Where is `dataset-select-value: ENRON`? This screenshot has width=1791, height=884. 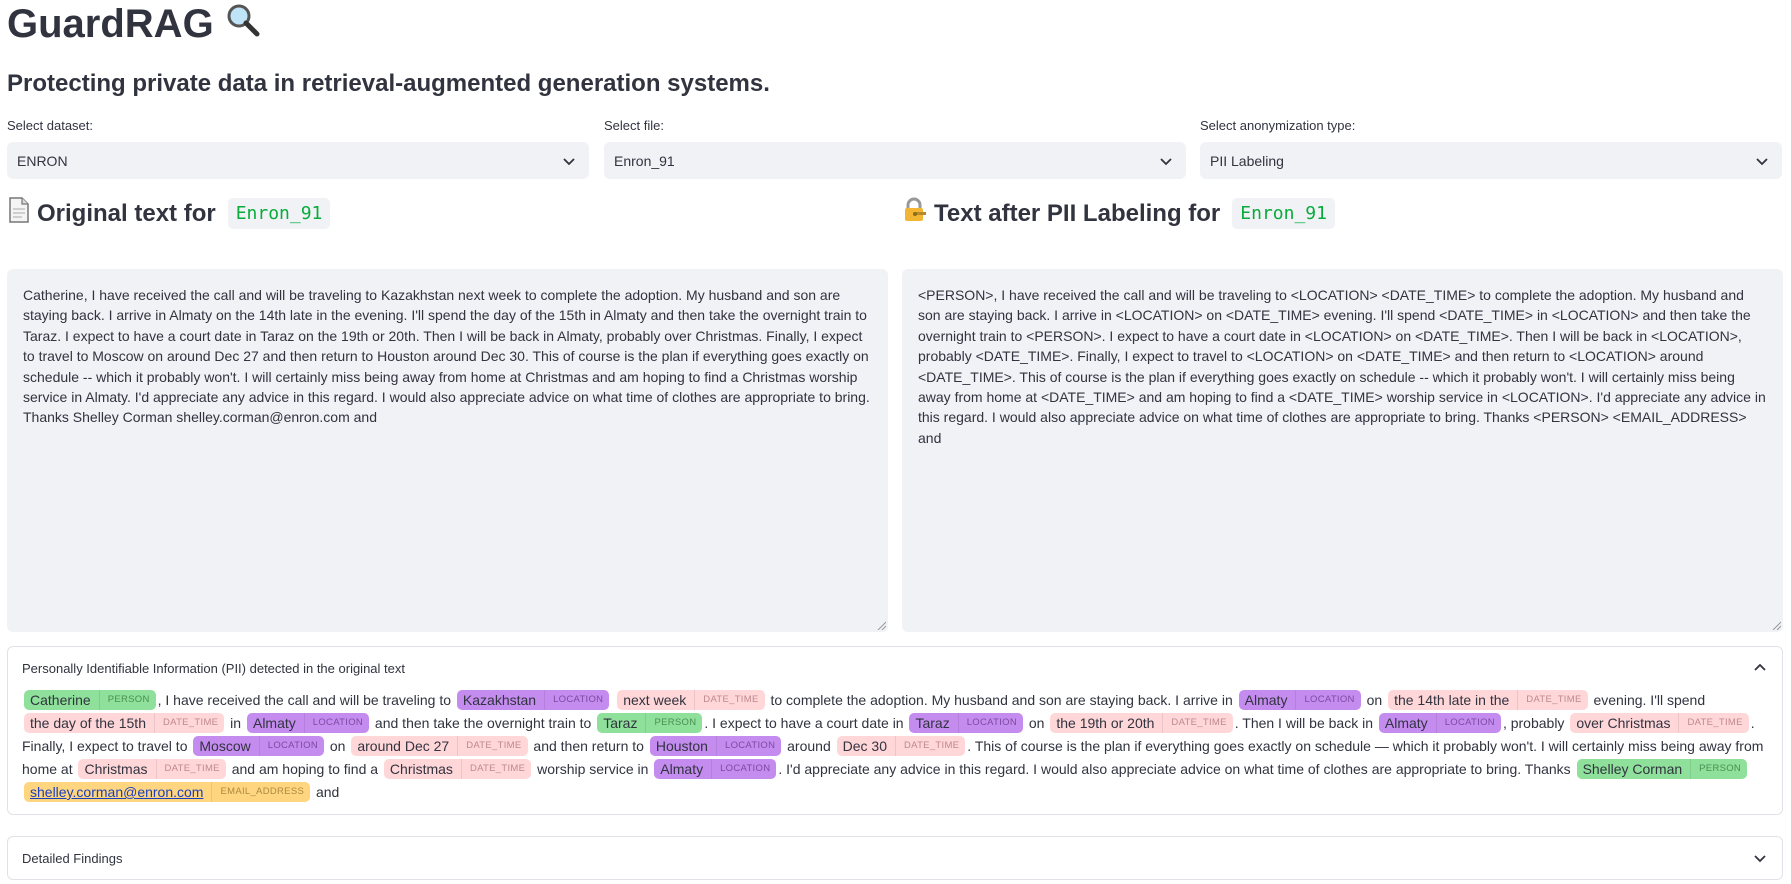 dataset-select-value: ENRON is located at coordinates (42, 160).